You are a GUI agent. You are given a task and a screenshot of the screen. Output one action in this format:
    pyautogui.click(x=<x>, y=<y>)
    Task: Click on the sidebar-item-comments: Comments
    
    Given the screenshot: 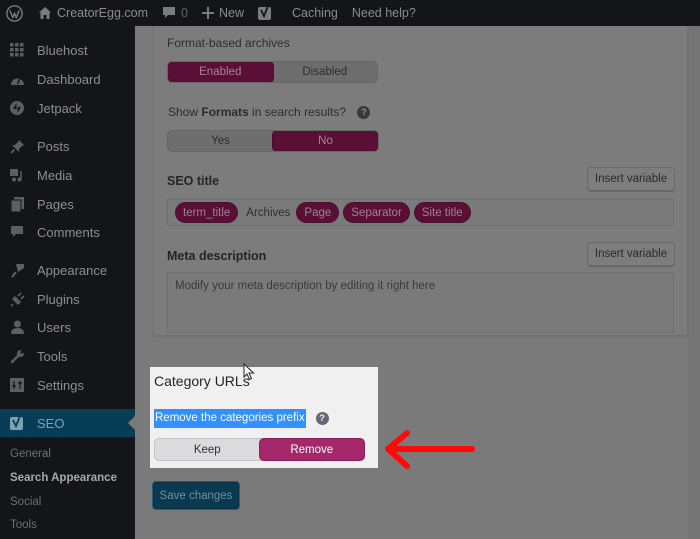 What is the action you would take?
    pyautogui.click(x=67, y=232)
    